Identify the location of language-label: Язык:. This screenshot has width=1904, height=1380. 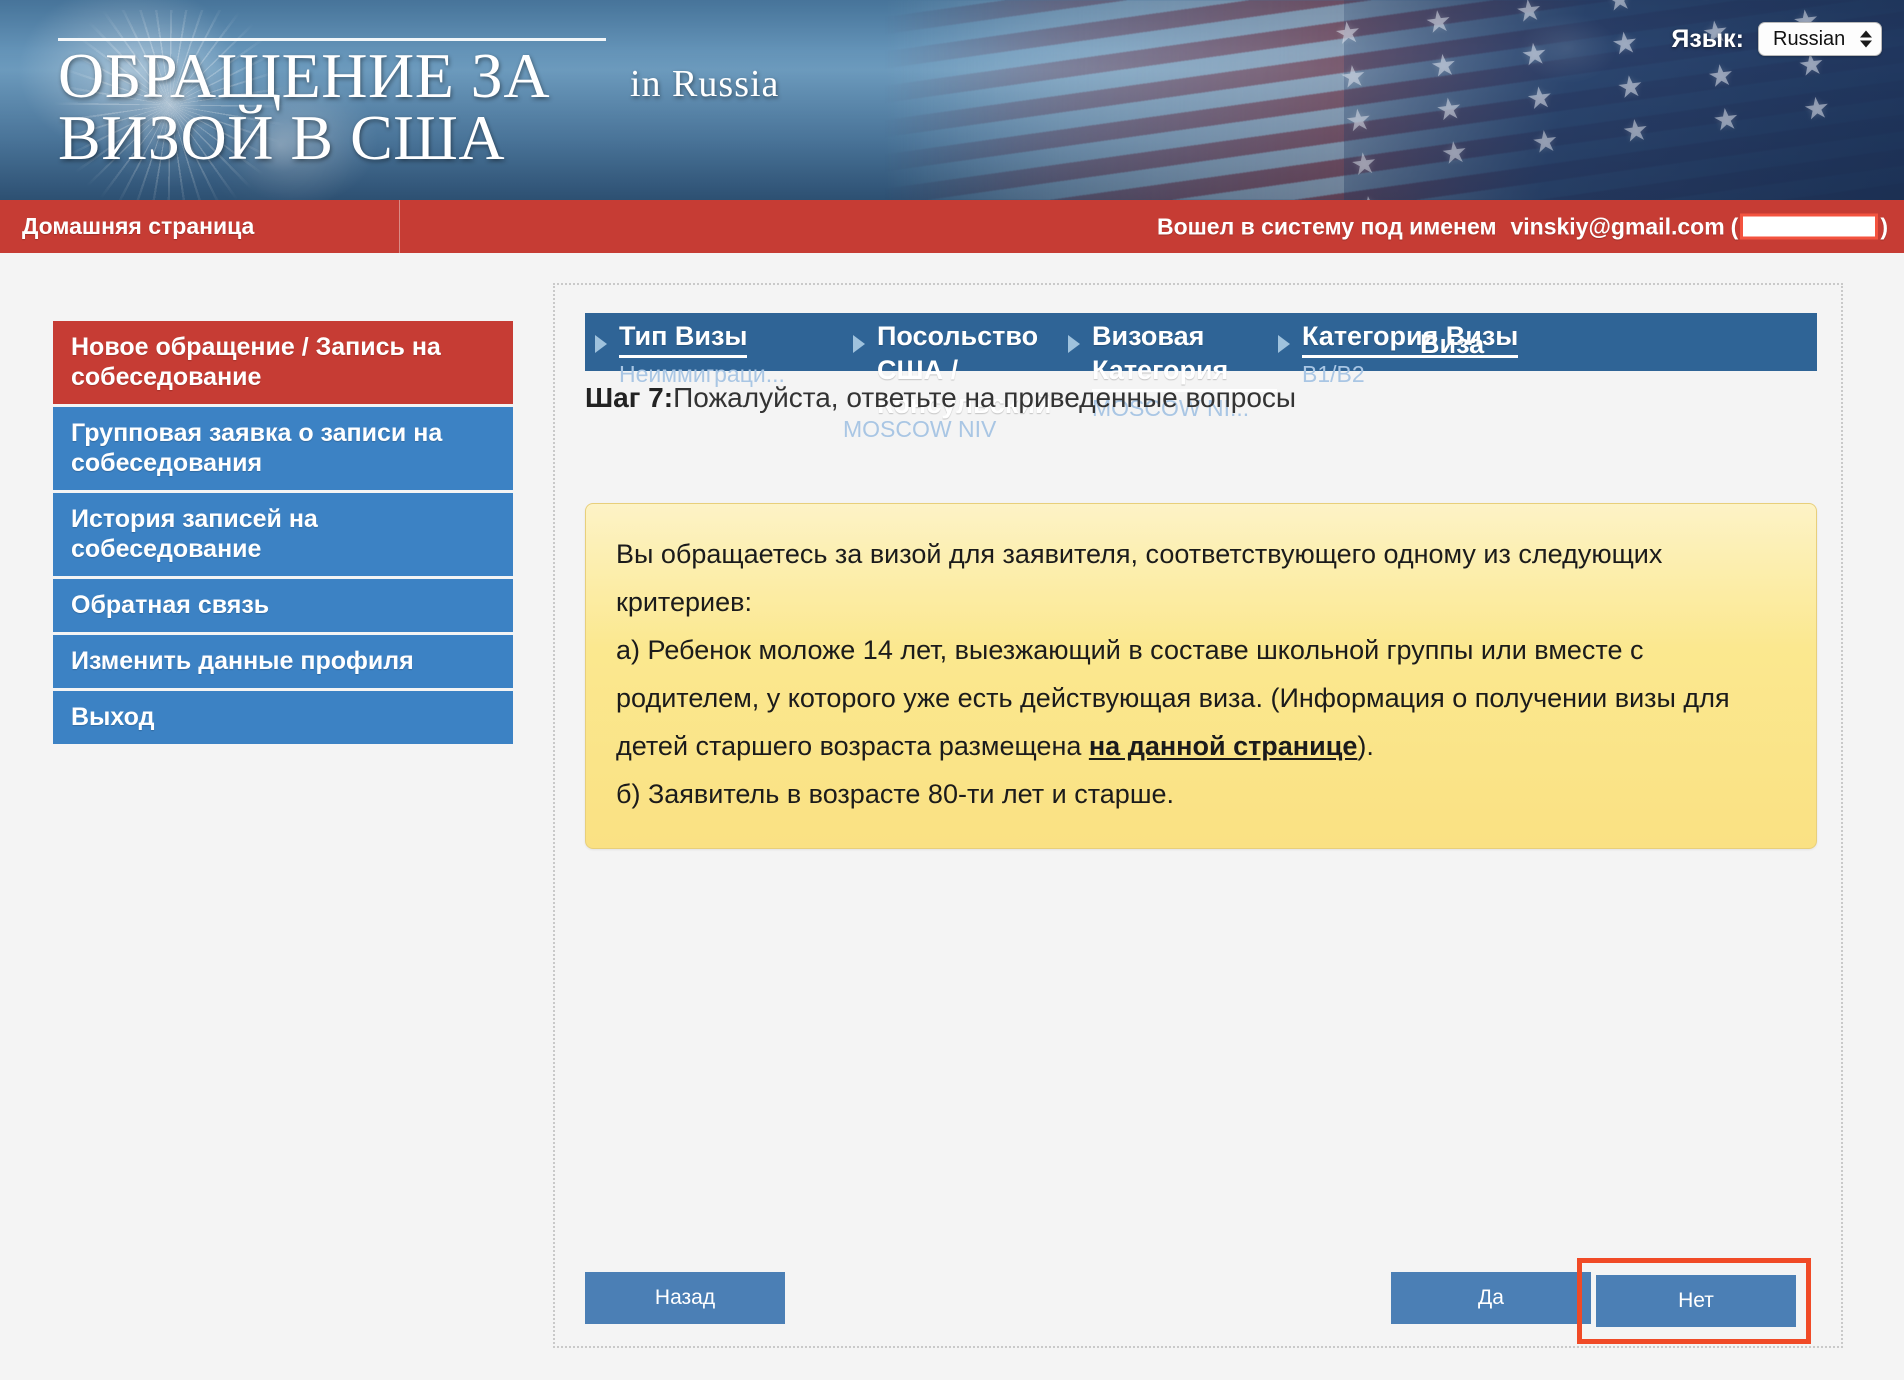
(1707, 38).